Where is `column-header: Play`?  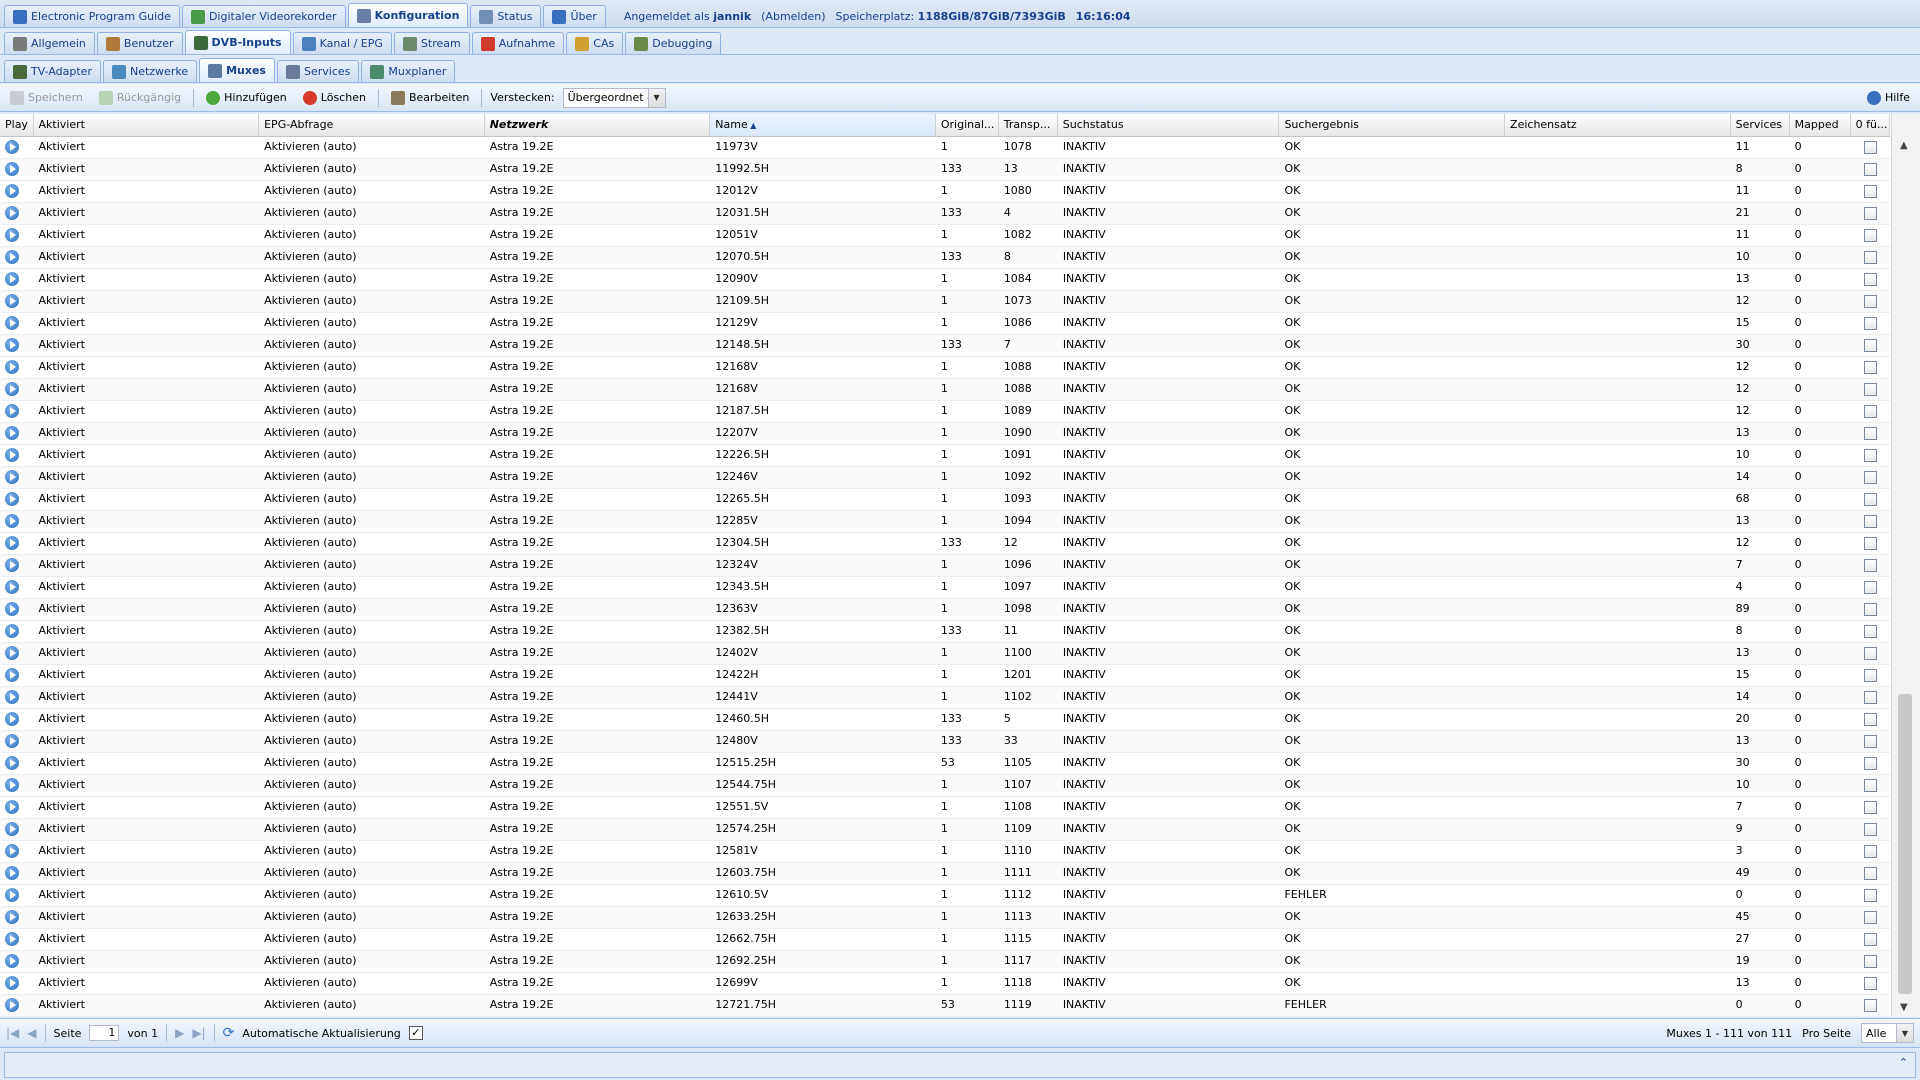 column-header: Play is located at coordinates (17, 125).